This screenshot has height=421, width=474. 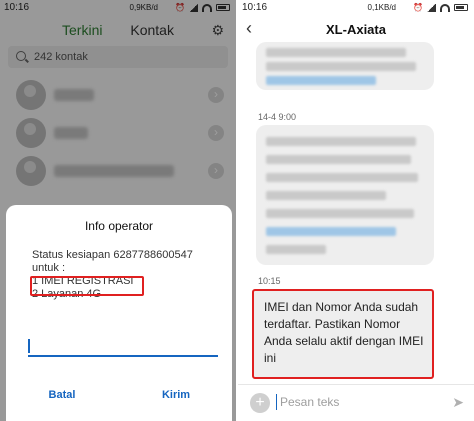 I want to click on send-icon: ➤, so click(x=458, y=402).